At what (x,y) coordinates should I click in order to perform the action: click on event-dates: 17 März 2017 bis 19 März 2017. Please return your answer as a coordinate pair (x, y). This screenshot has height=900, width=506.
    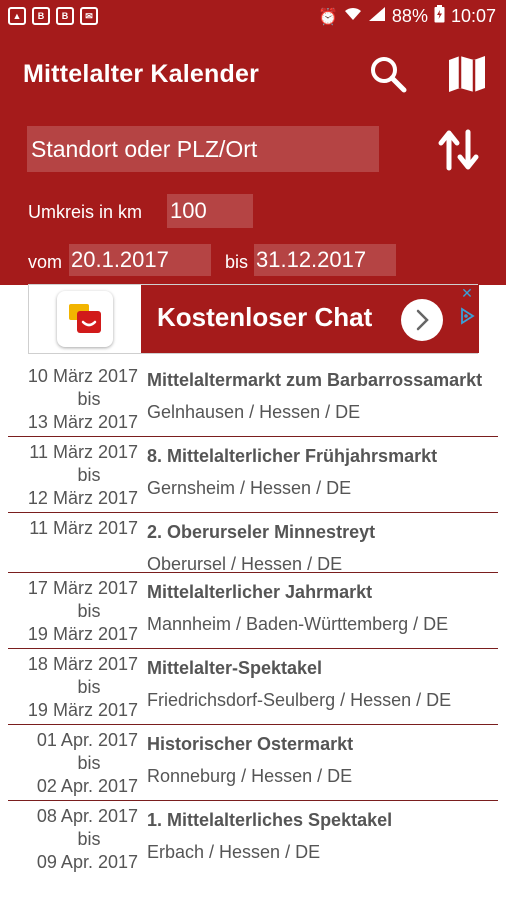
    Looking at the image, I should click on (69, 611).